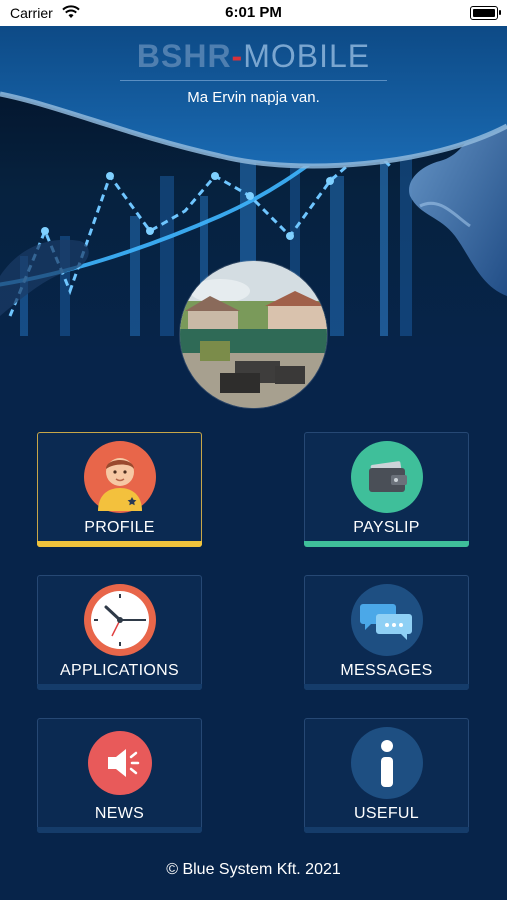  What do you see at coordinates (485, 13) in the screenshot?
I see `battery-icon` at bounding box center [485, 13].